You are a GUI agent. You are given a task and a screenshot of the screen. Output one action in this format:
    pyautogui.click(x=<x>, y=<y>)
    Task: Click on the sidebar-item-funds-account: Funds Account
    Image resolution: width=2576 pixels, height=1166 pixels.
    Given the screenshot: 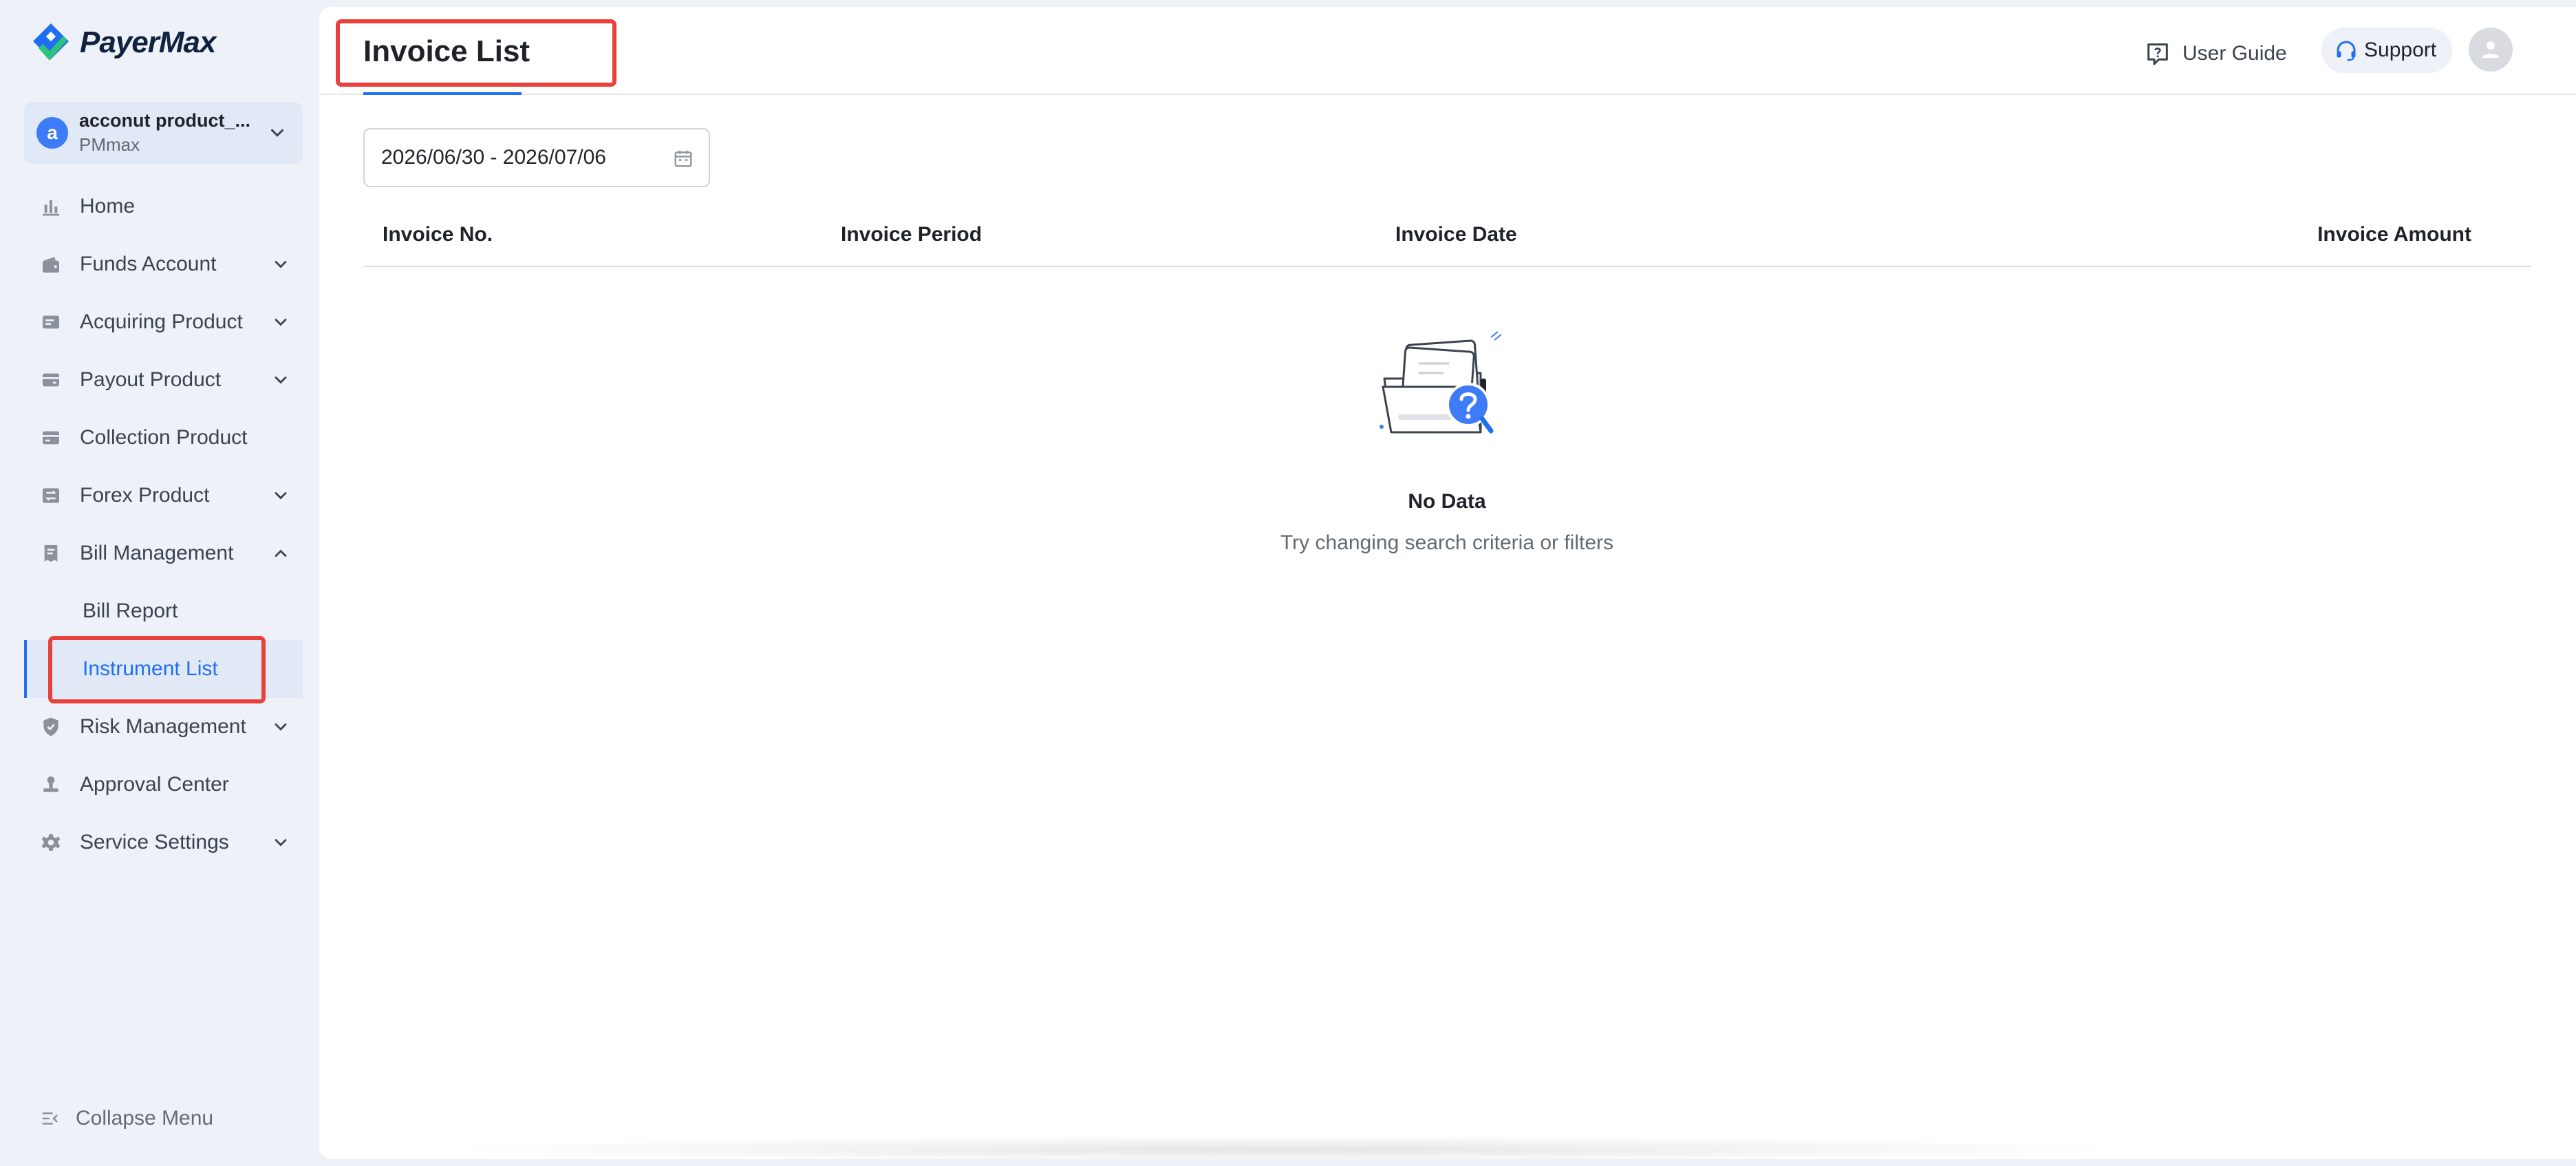 What is the action you would take?
    pyautogui.click(x=160, y=264)
    